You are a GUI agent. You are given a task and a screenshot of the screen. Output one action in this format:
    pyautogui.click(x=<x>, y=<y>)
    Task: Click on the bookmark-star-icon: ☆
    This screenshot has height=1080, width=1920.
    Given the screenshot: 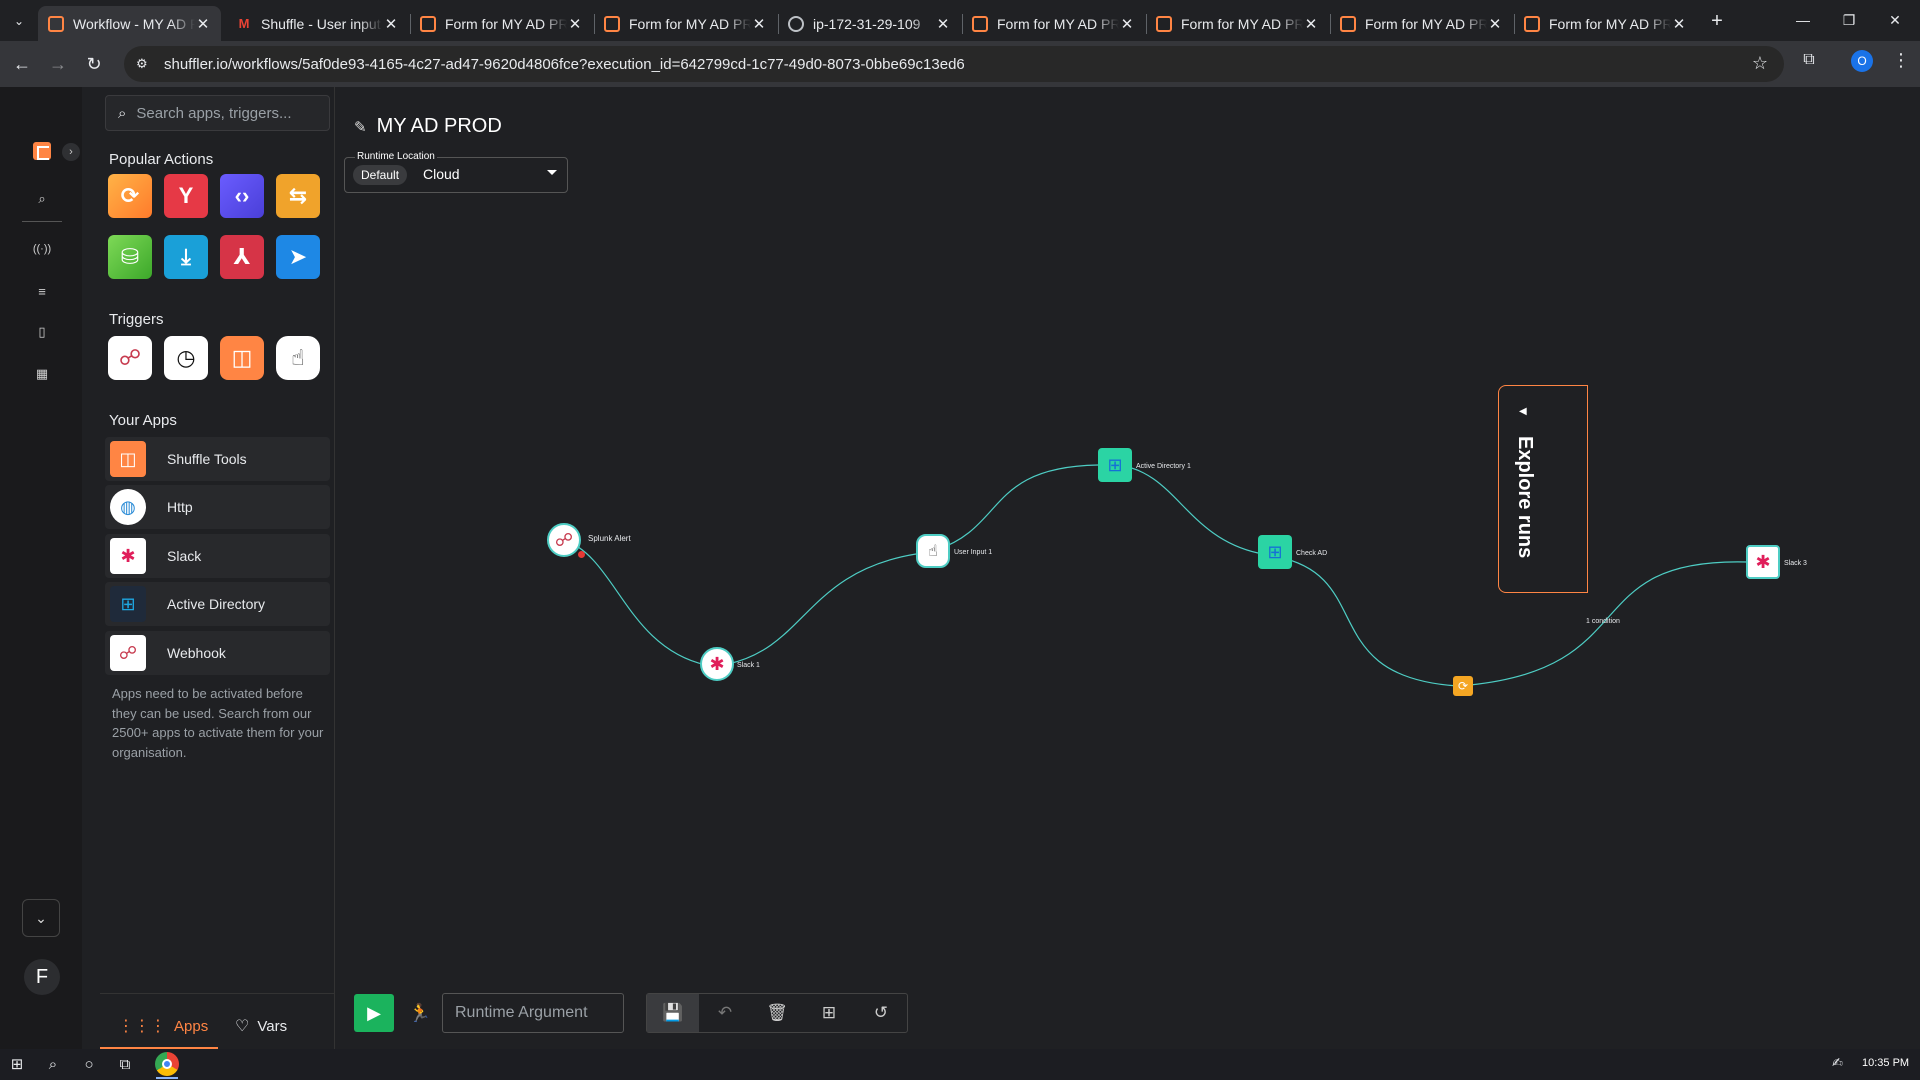 What is the action you would take?
    pyautogui.click(x=1760, y=63)
    